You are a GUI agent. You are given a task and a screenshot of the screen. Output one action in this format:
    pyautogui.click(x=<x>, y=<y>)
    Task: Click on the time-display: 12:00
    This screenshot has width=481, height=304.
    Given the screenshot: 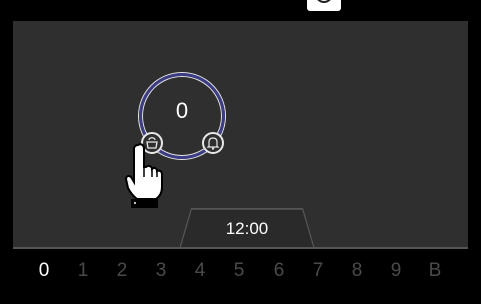 What is the action you would take?
    pyautogui.click(x=247, y=228)
    